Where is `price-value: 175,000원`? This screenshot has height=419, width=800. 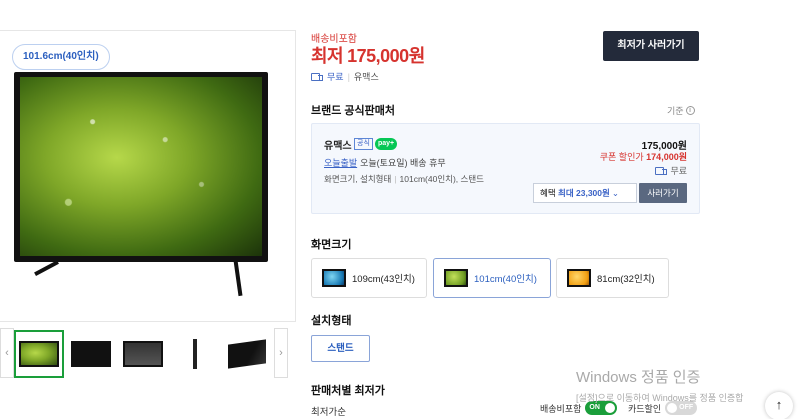
price-value: 175,000원 is located at coordinates (386, 56).